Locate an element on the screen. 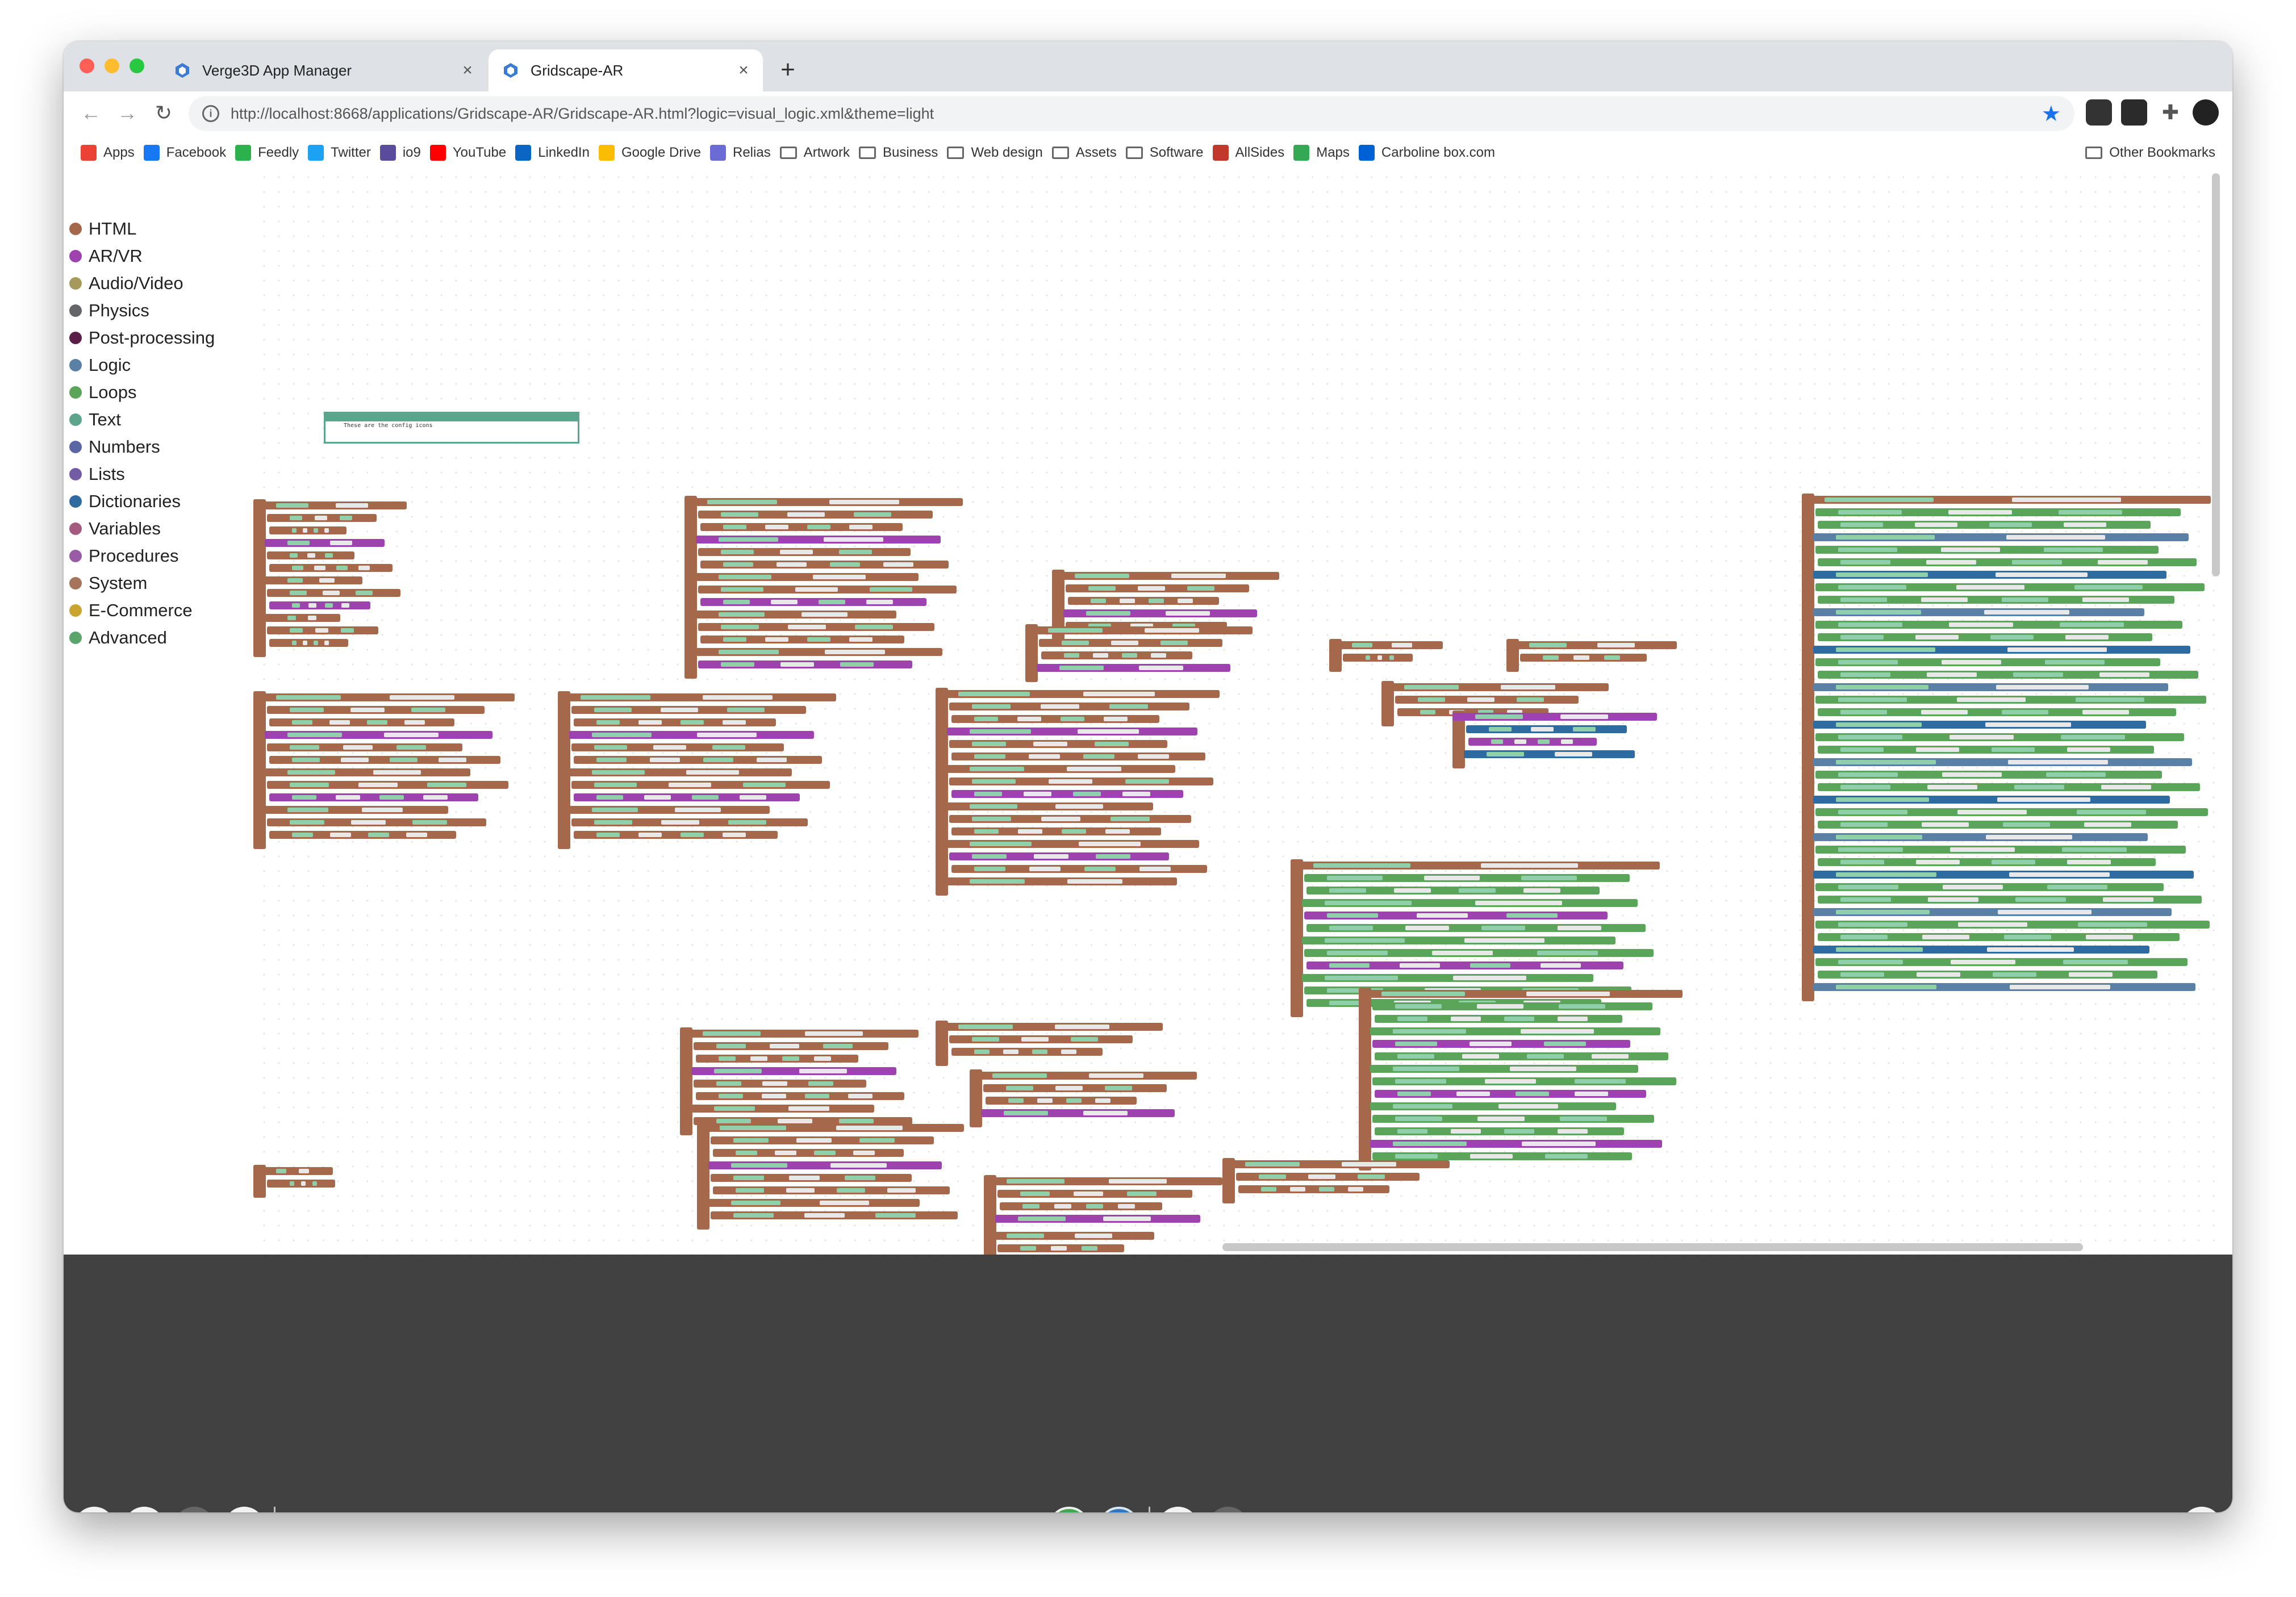 Image resolution: width=2296 pixels, height=1597 pixels. category-ar-vr: AR/VR is located at coordinates (160, 256).